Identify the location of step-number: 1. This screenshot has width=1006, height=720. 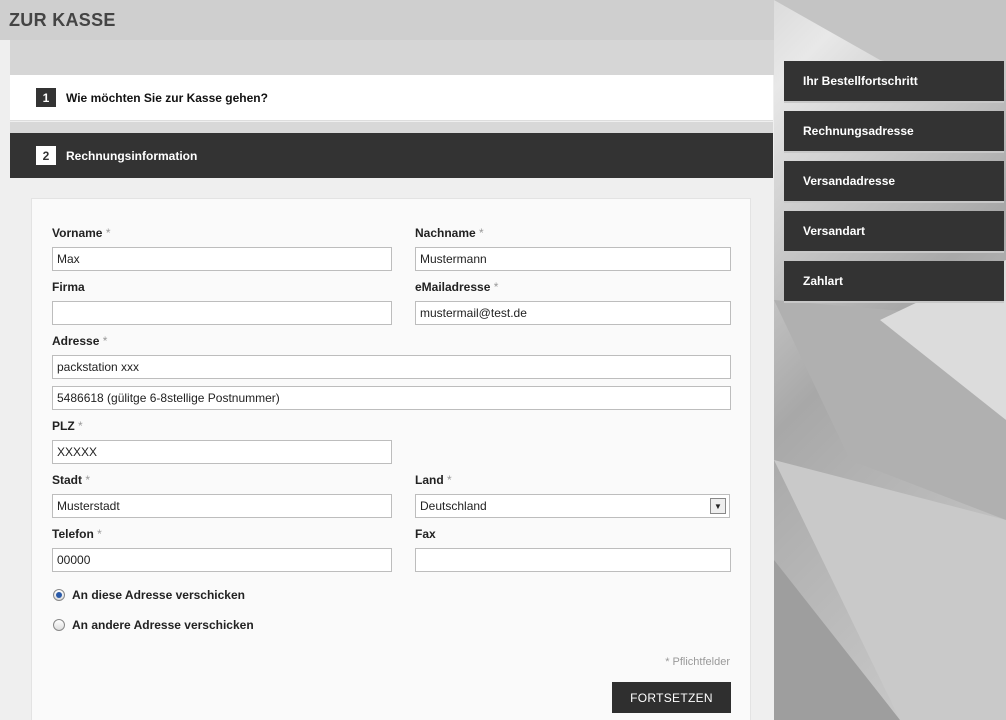
(46, 97).